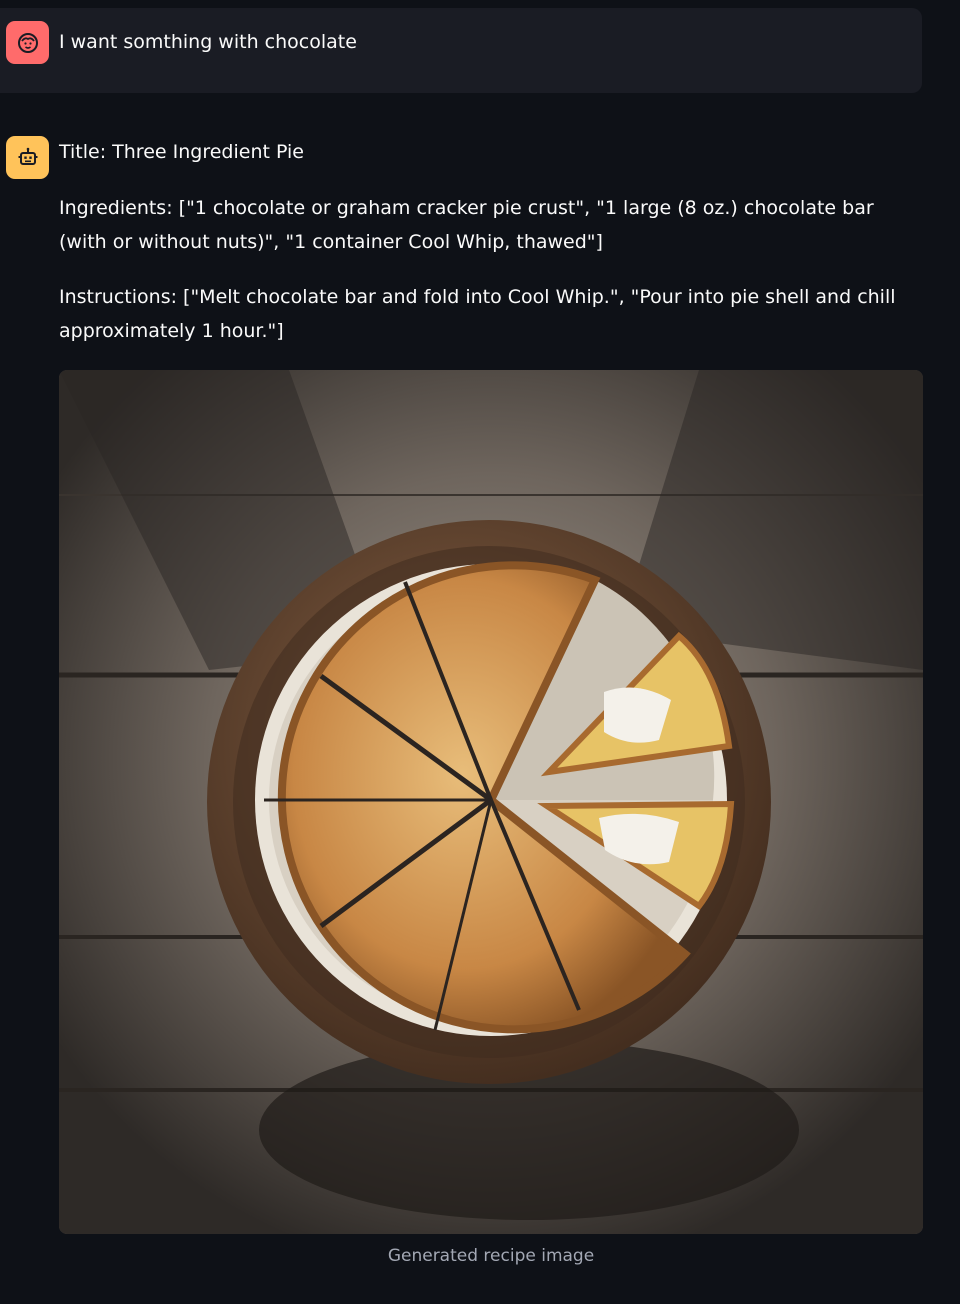 This screenshot has height=1304, width=960. I want to click on robot-icon, so click(27, 156).